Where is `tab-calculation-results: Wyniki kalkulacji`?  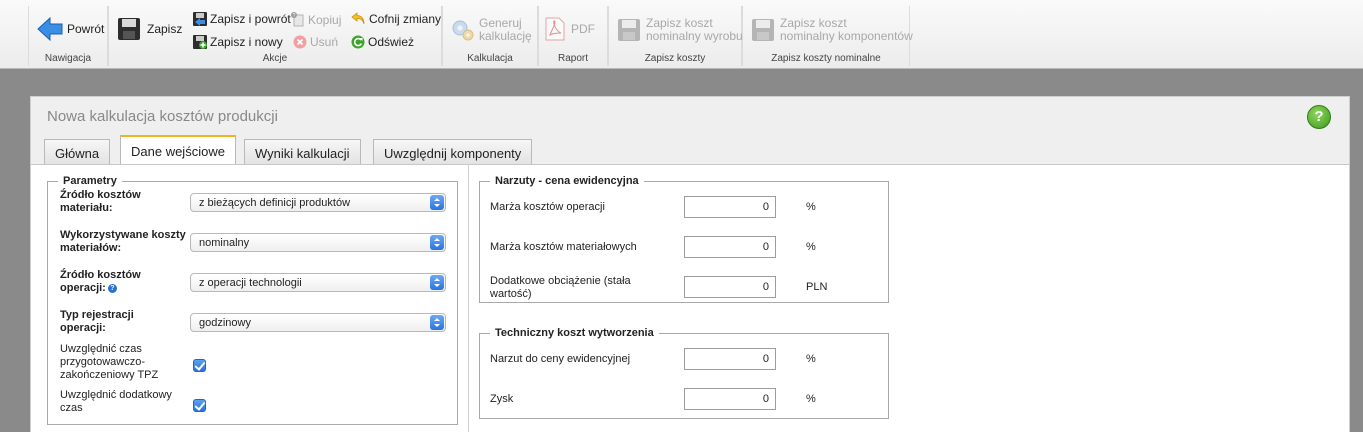
tab-calculation-results: Wyniki kalkulacji is located at coordinates (302, 151).